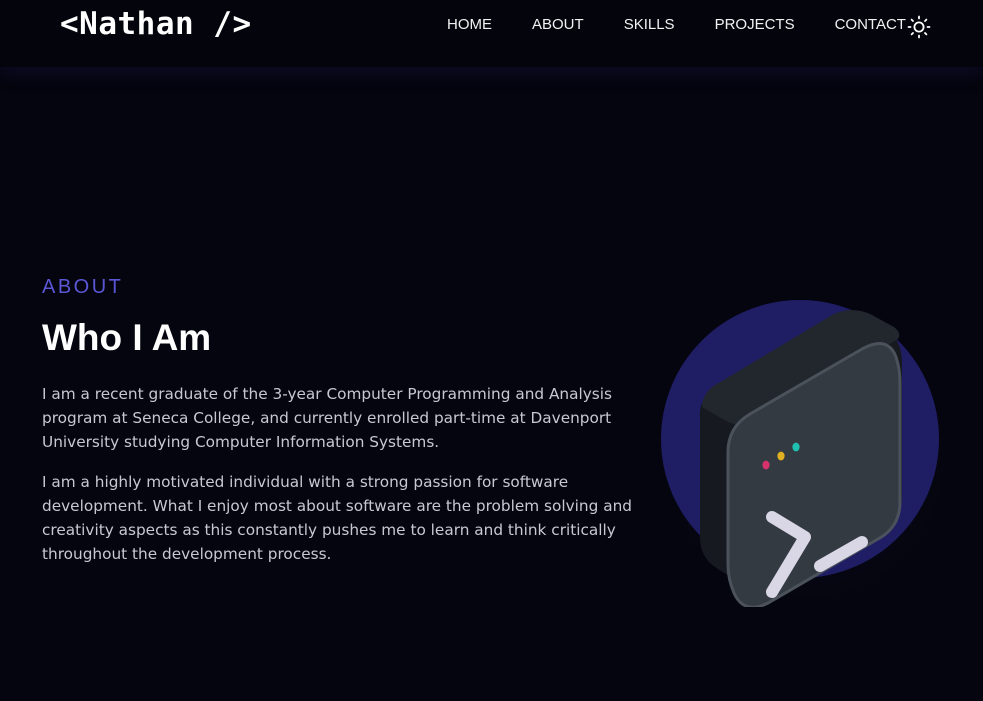  Describe the element at coordinates (696, 25) in the screenshot. I see `nav-links: HOME ABOUT SKILLS PROJECTS CONTACT` at that location.